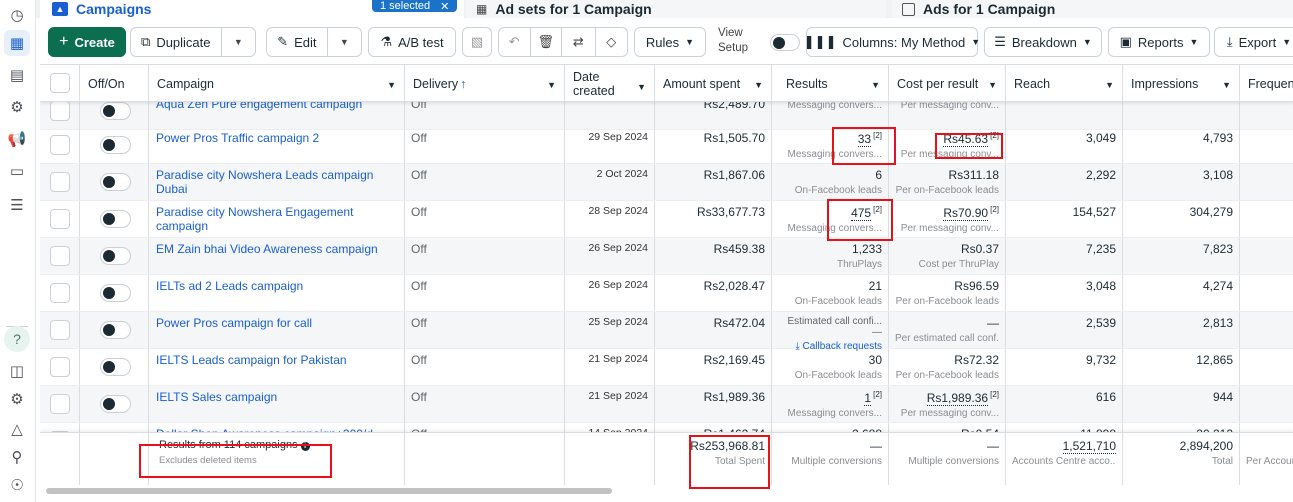  I want to click on campaigns-table-icon: ▦, so click(17, 43).